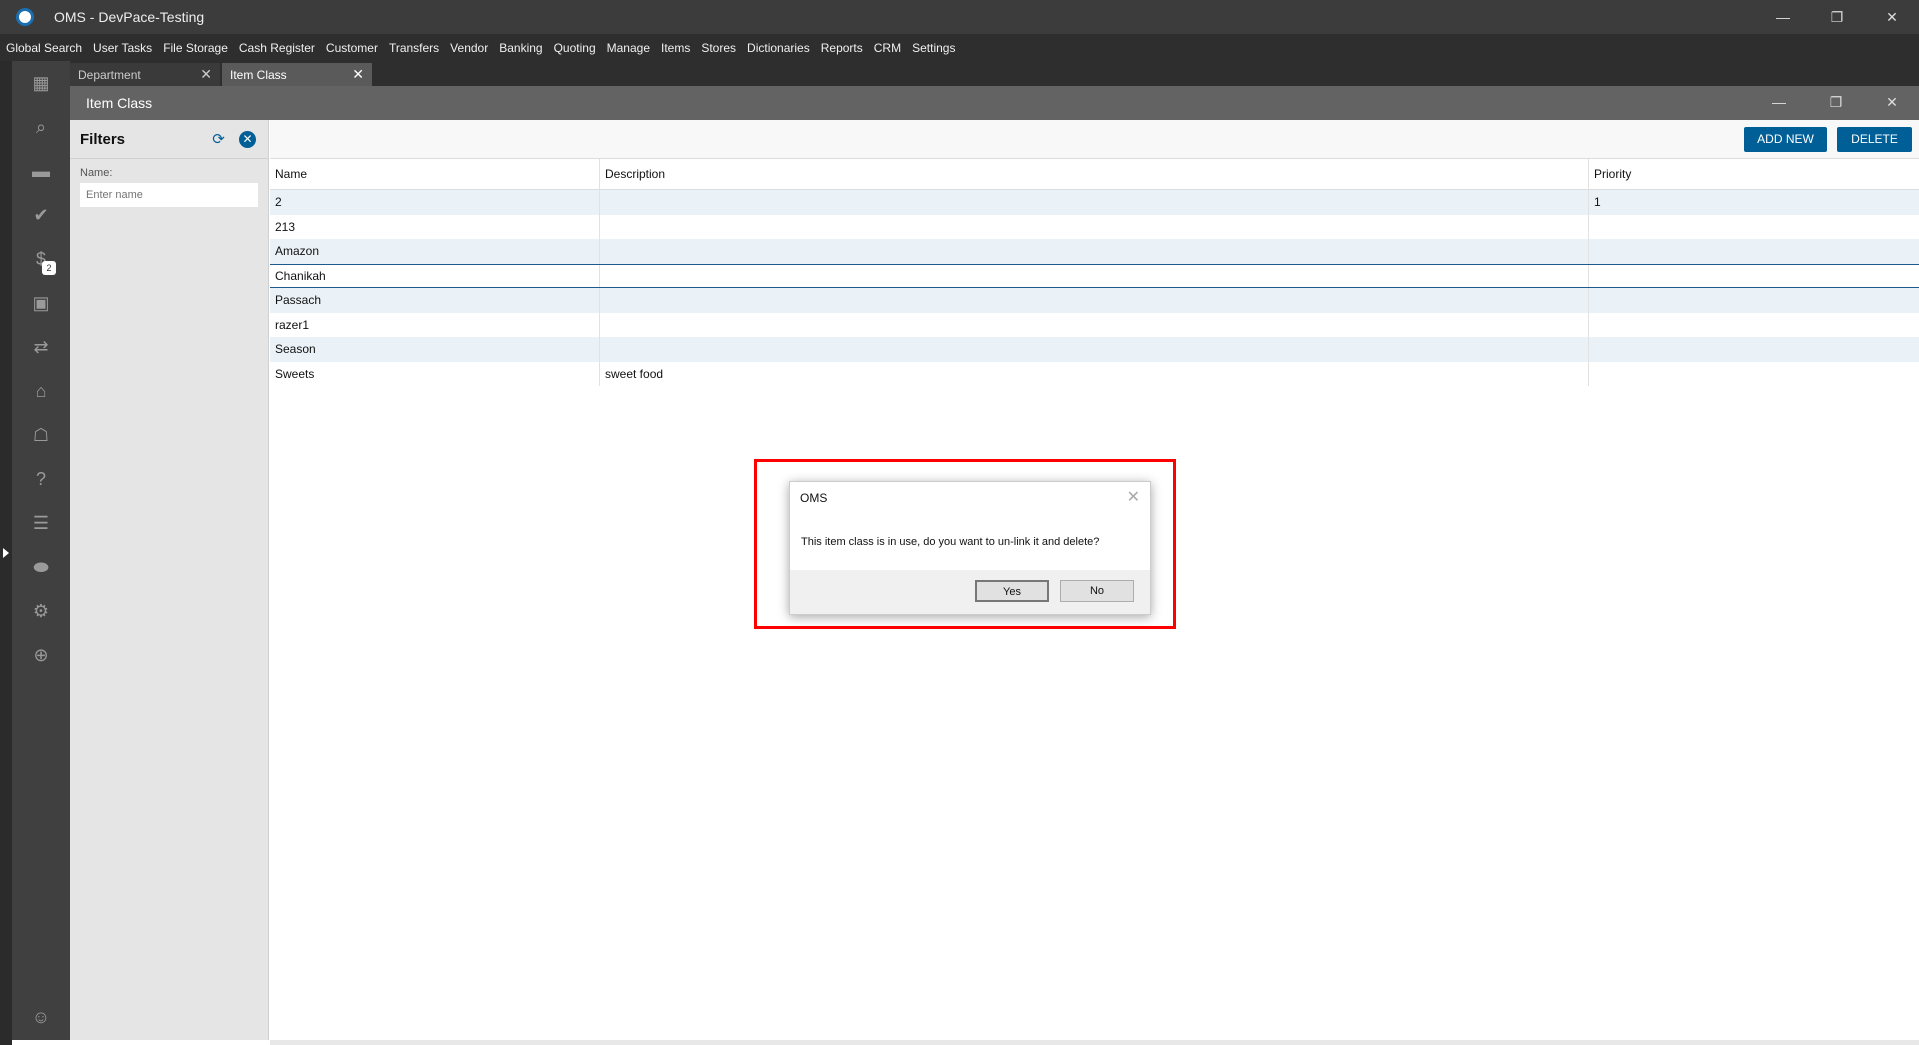 This screenshot has width=1919, height=1045. Describe the element at coordinates (1836, 102) in the screenshot. I see `window-restore-button: ❐` at that location.